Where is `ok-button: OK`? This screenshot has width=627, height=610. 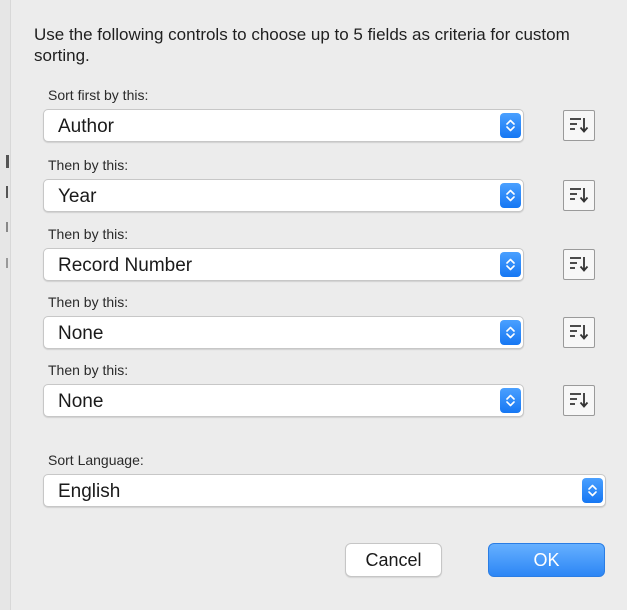
ok-button: OK is located at coordinates (546, 560).